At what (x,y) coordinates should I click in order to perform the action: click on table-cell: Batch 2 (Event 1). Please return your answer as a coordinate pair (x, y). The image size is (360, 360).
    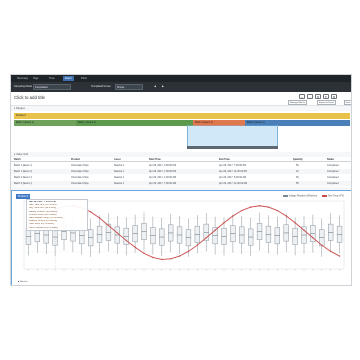
    Looking at the image, I should click on (23, 177).